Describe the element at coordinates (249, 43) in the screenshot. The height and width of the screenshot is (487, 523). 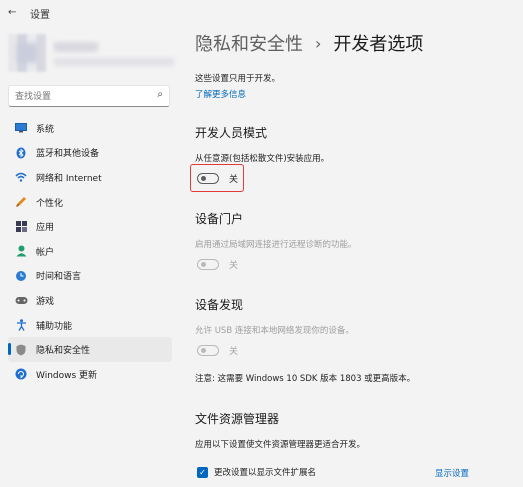
I see `breadcrumb-parent: 隐私和安全性` at that location.